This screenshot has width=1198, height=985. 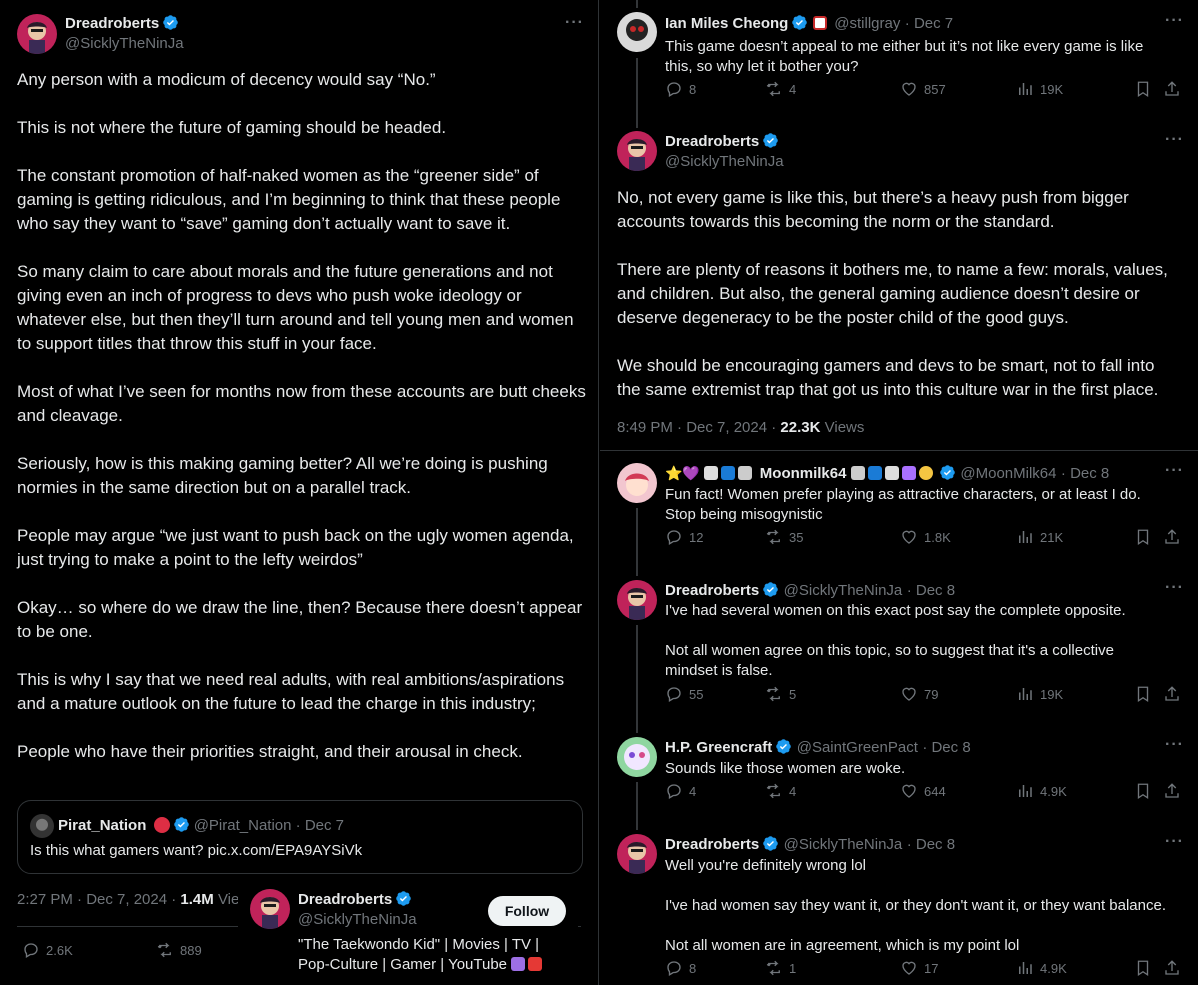 I want to click on reply-author-handle: @SaintGreenPact, so click(x=857, y=747).